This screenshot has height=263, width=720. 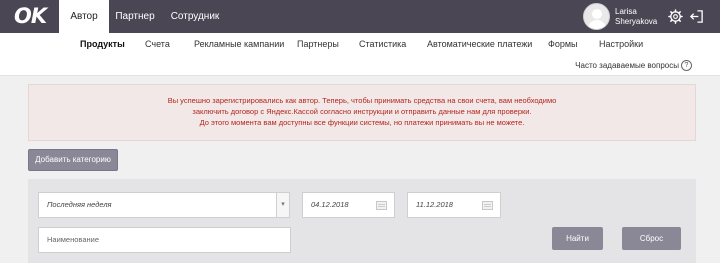 What do you see at coordinates (84, 16) in the screenshot?
I see `tab-author: Автор` at bounding box center [84, 16].